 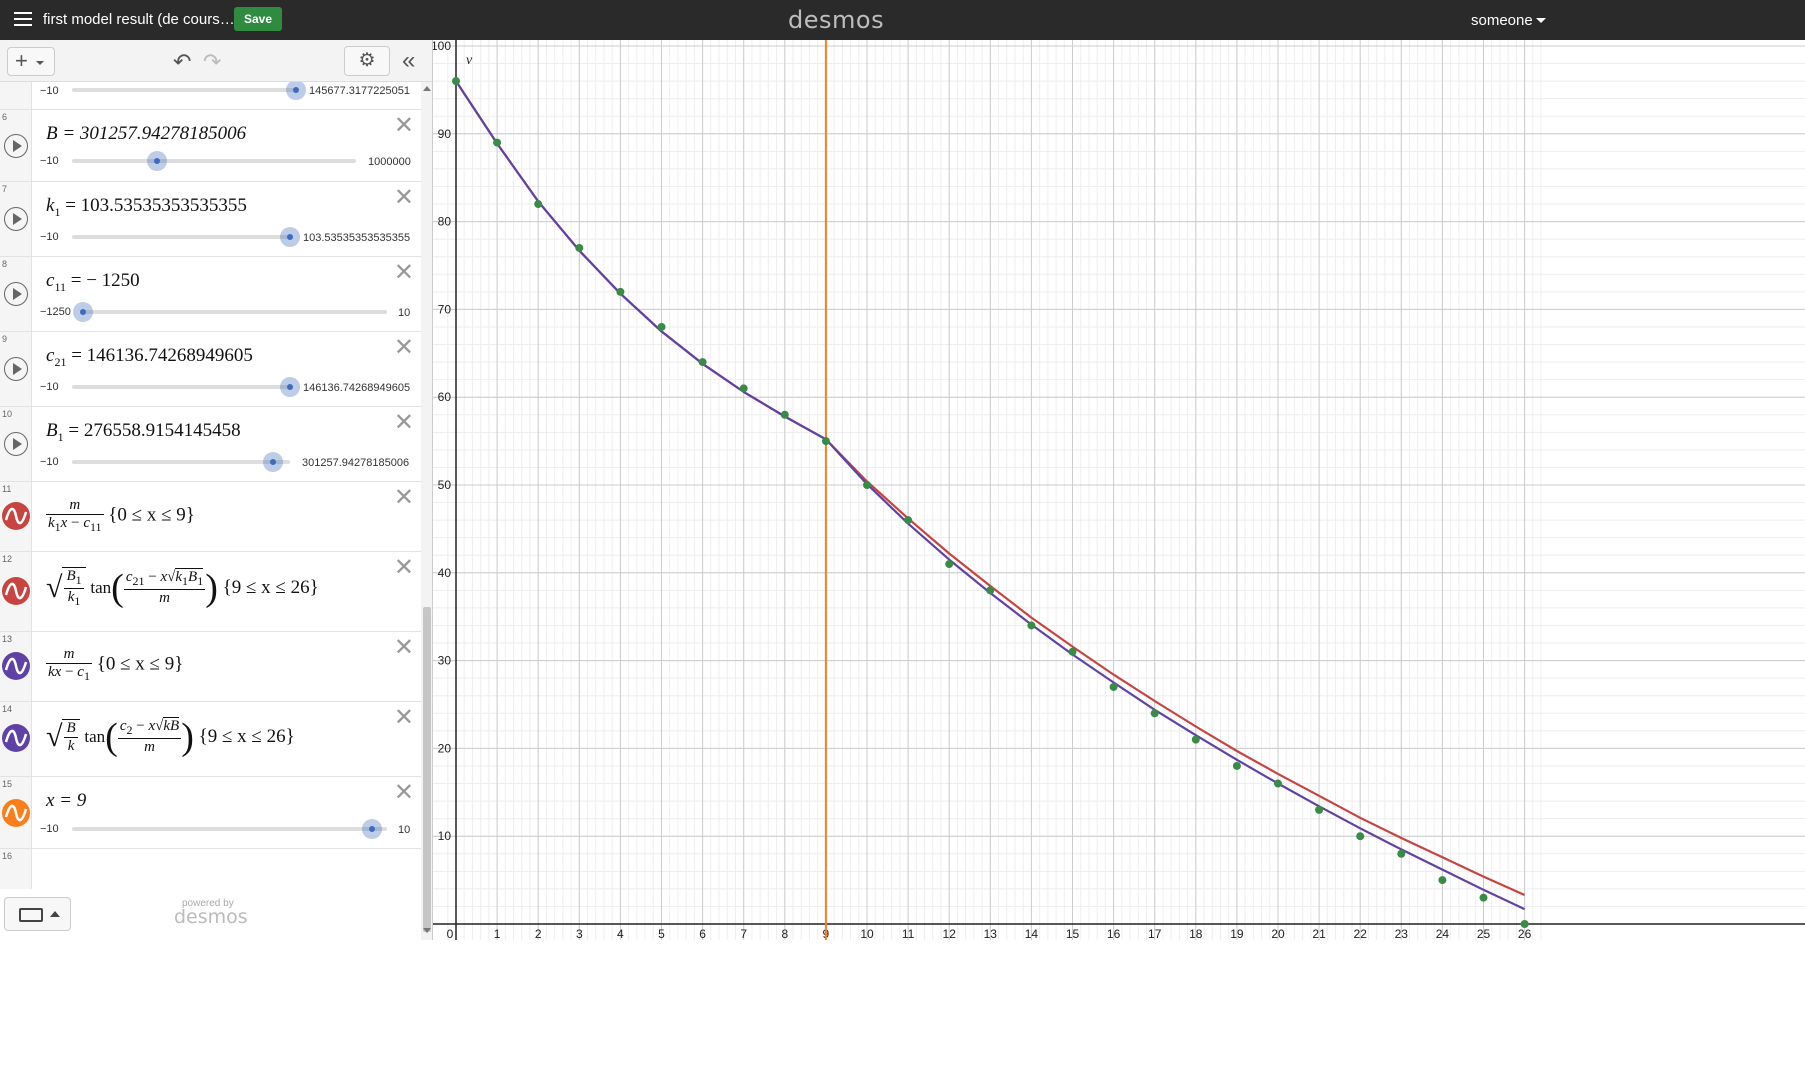 I want to click on collapse-panel-button: «, so click(x=409, y=61).